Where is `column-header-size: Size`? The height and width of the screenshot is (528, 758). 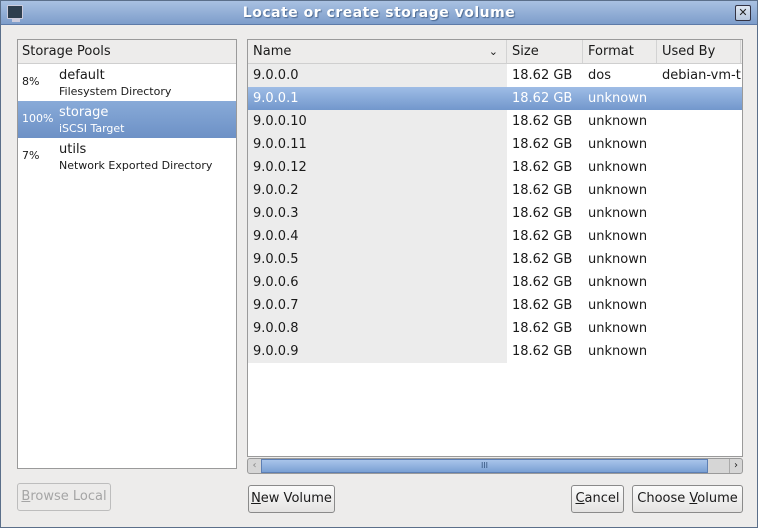 column-header-size: Size is located at coordinates (545, 51).